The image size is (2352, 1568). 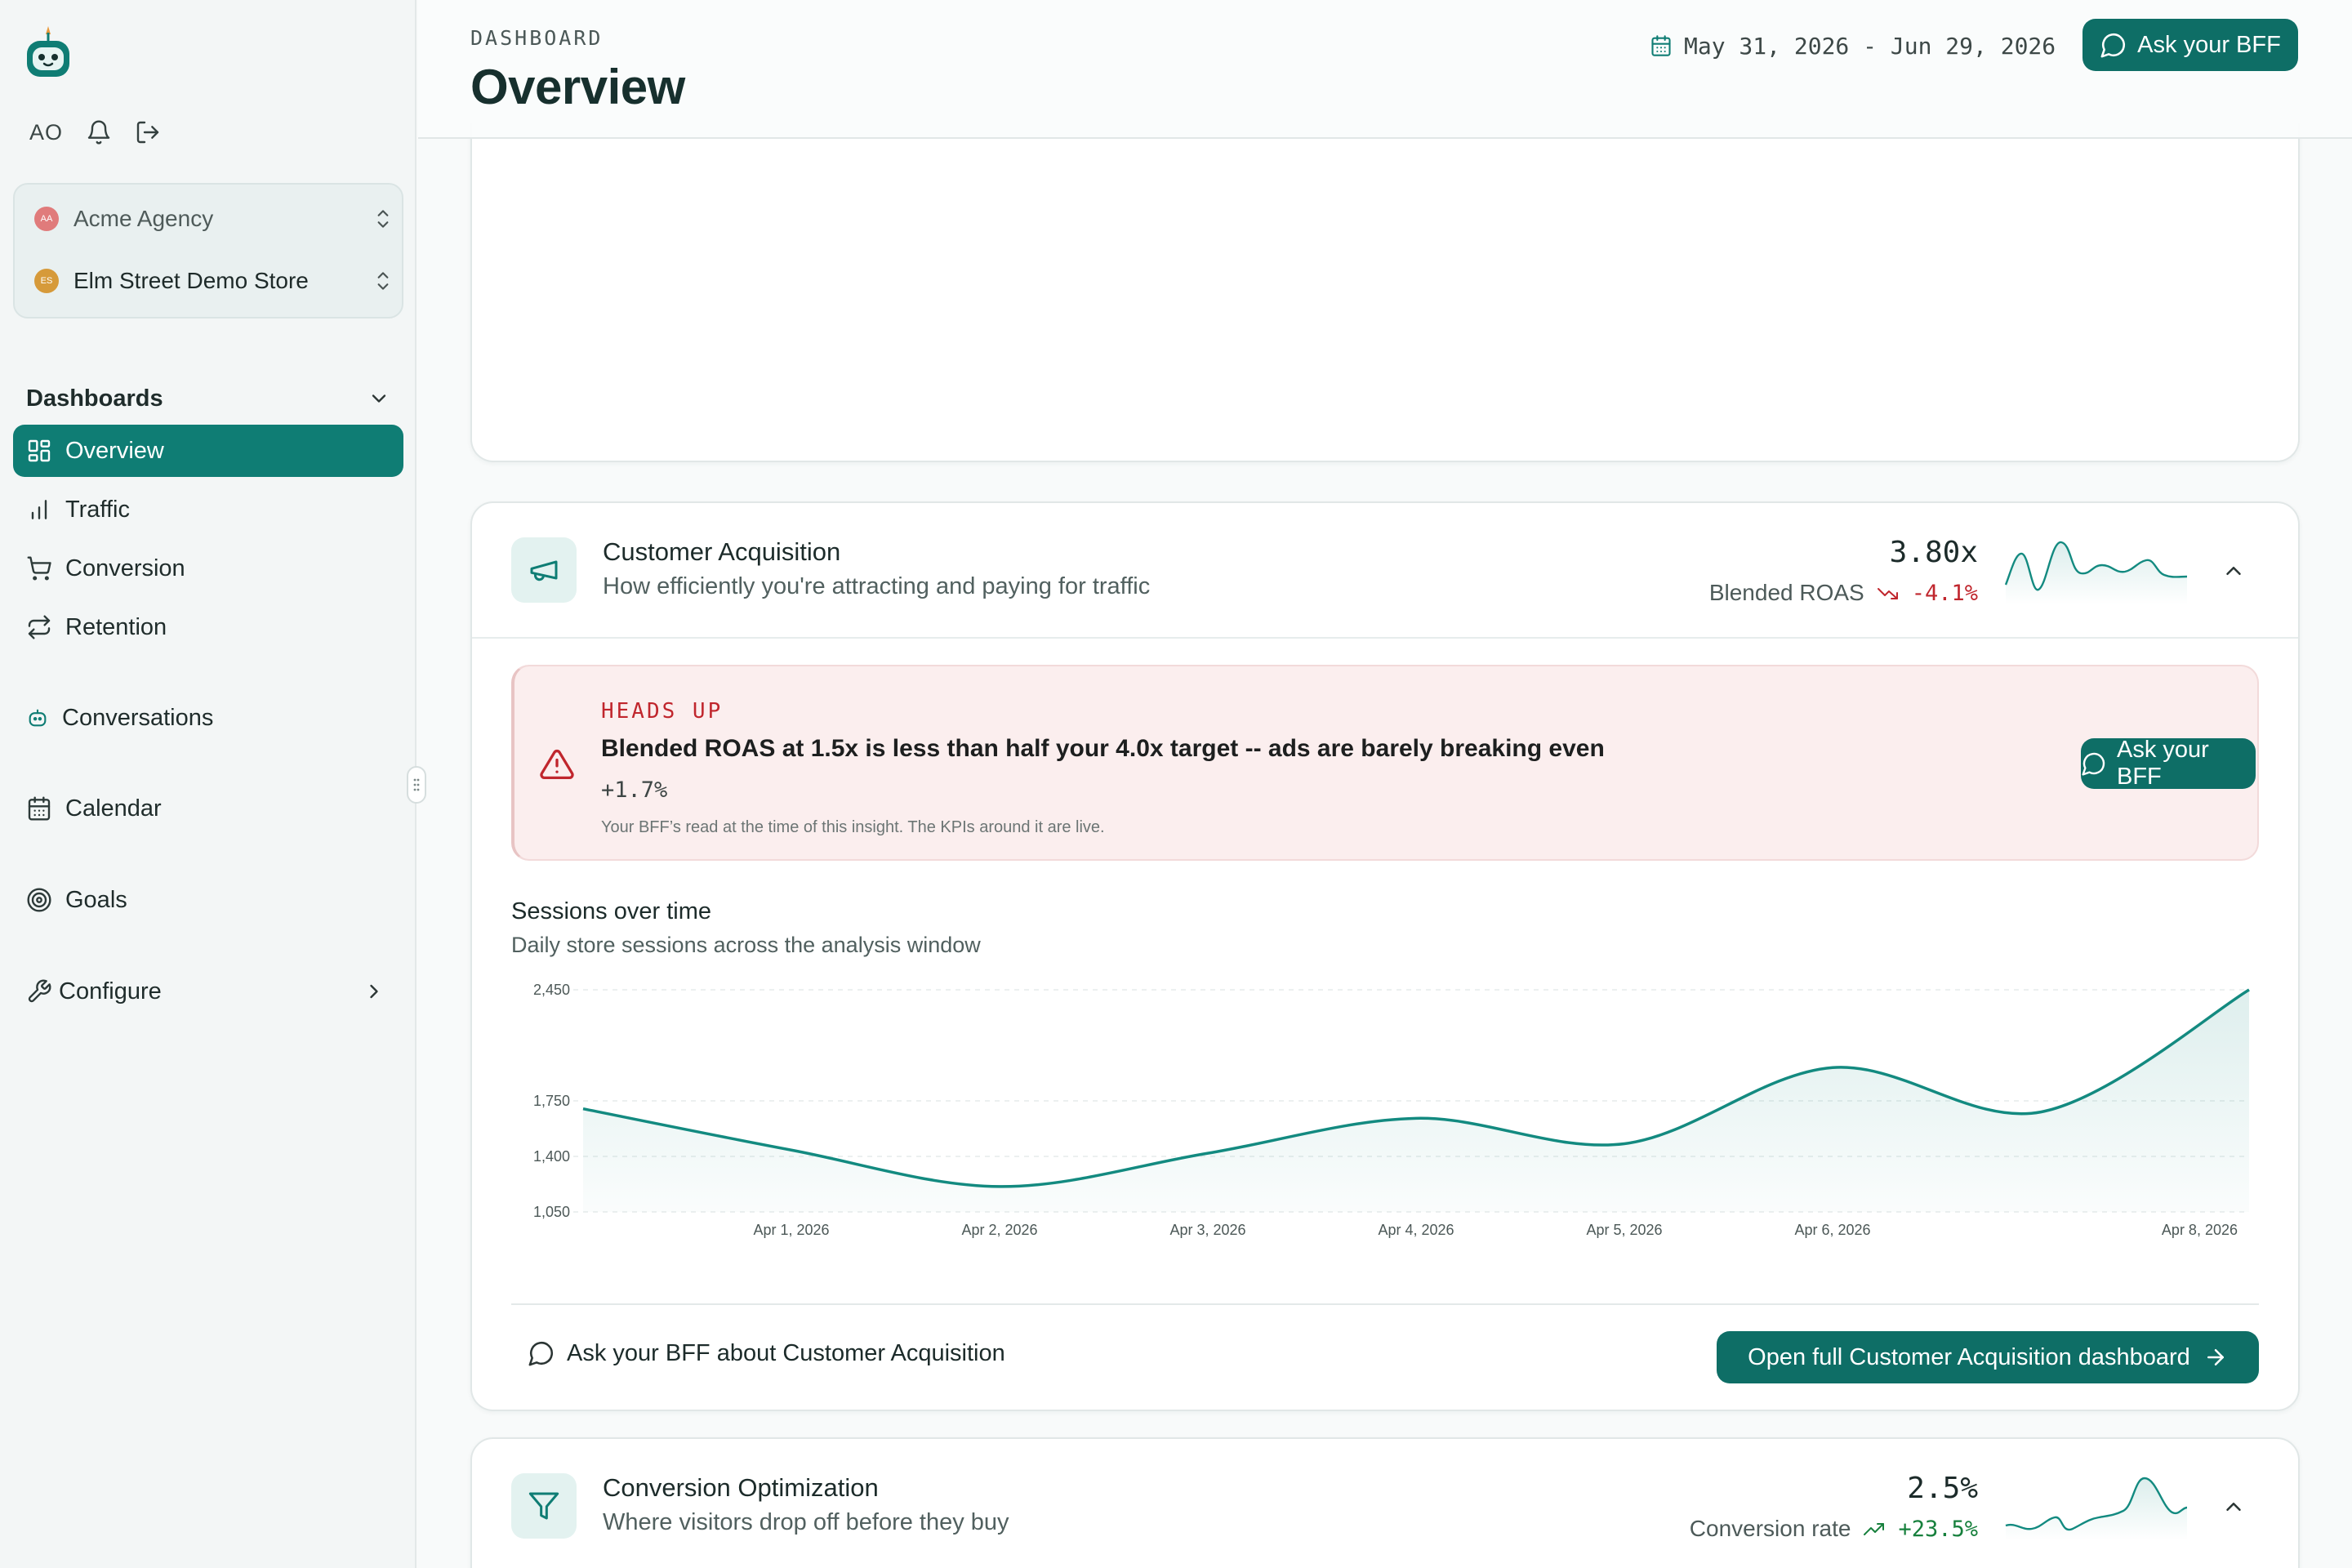 I want to click on bell-icon, so click(x=99, y=132).